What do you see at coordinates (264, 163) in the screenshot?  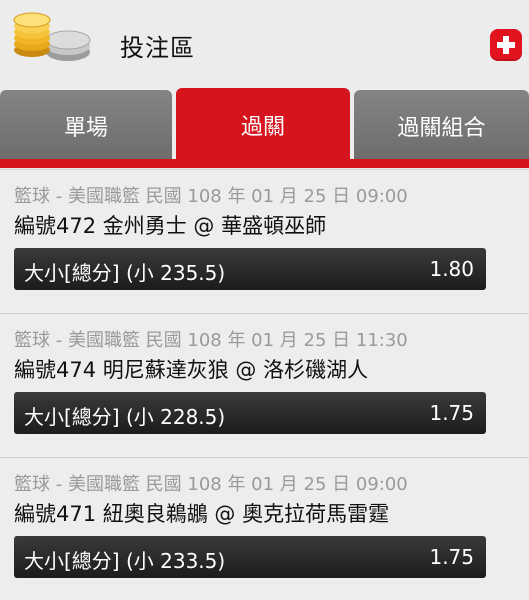 I see `active-tab-strip` at bounding box center [264, 163].